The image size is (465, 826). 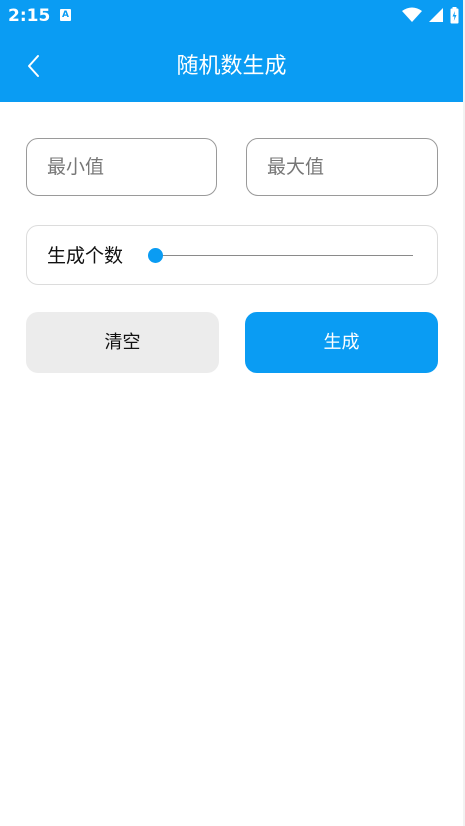 What do you see at coordinates (122, 342) in the screenshot?
I see `clear-button: 清空` at bounding box center [122, 342].